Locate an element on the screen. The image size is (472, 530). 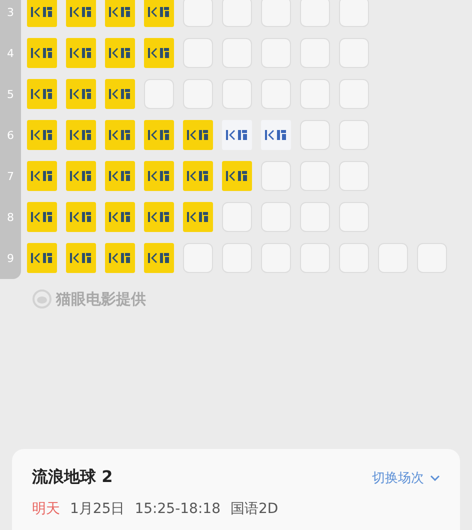
row-number: 4 is located at coordinates (10, 54).